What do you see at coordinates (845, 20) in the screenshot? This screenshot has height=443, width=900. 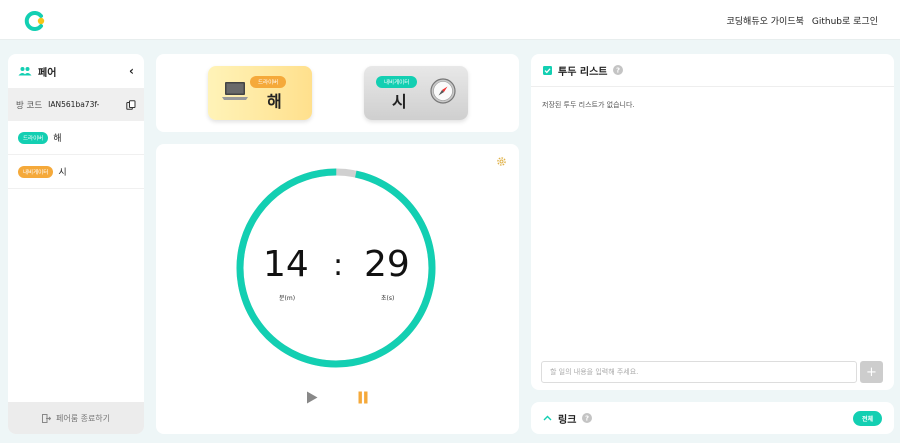 I see `github-login-link: Github로 로그인` at bounding box center [845, 20].